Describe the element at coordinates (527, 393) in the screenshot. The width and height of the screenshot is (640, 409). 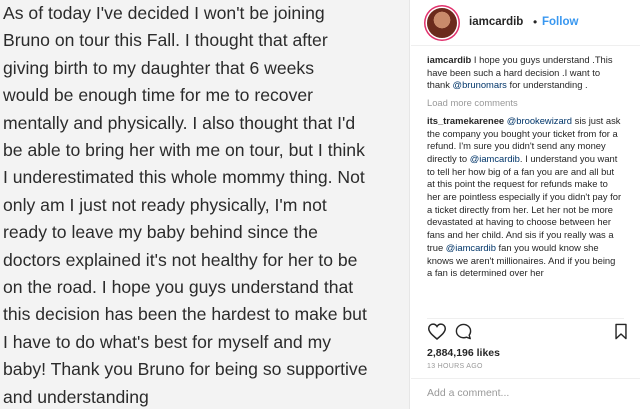
I see `add-comment-input` at that location.